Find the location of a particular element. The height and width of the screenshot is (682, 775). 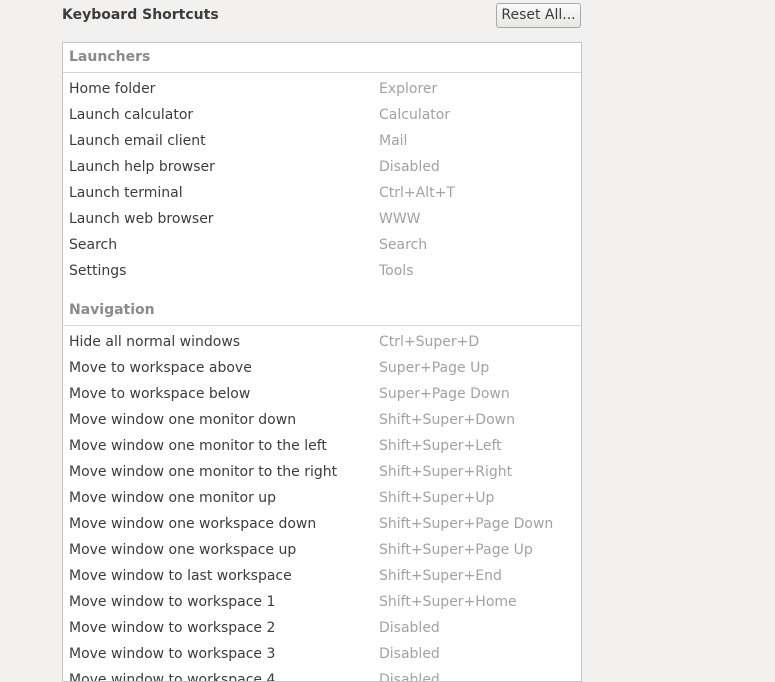

page-title: Keyboard Shortcuts is located at coordinates (140, 15).